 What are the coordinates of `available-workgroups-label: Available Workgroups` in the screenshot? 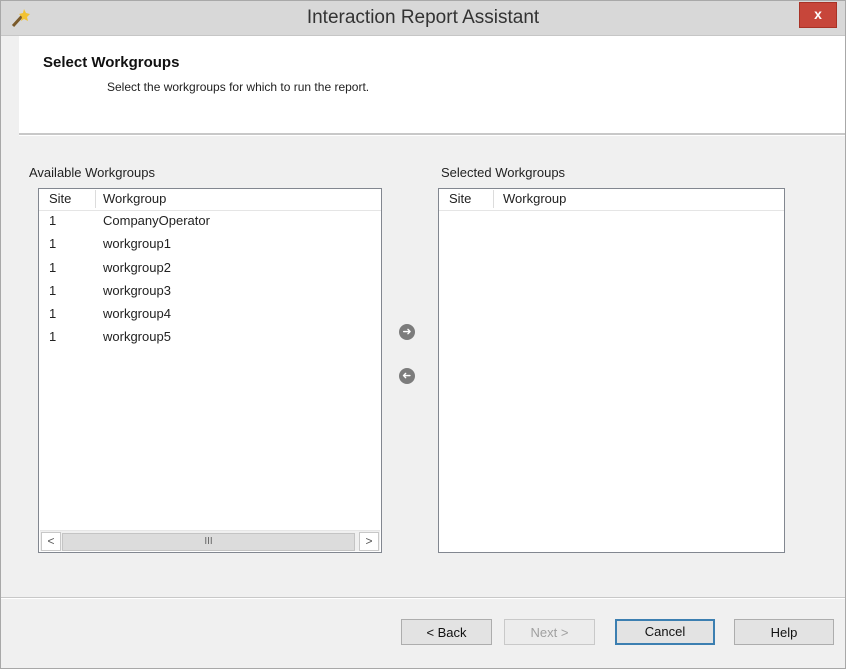 It's located at (92, 172).